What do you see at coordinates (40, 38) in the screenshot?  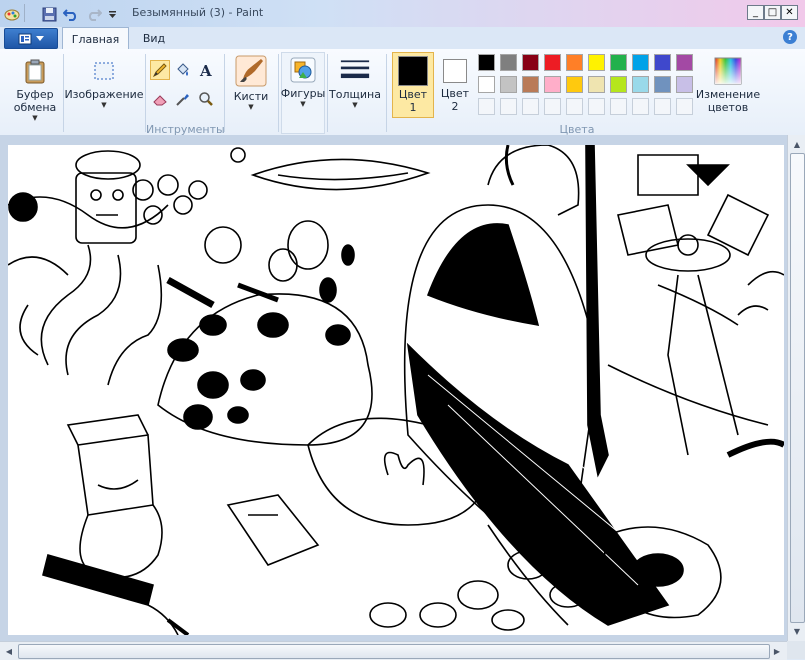 I see `chevron-down-icon` at bounding box center [40, 38].